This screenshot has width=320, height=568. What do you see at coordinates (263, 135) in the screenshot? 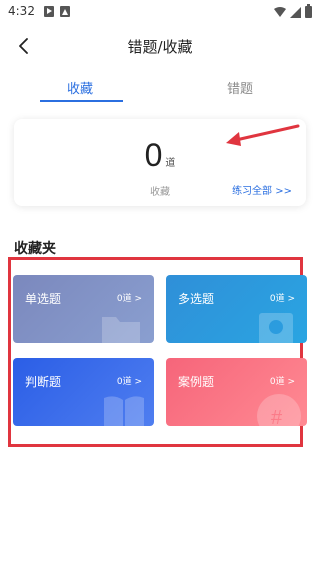
I see `annotation-arrow-icon` at bounding box center [263, 135].